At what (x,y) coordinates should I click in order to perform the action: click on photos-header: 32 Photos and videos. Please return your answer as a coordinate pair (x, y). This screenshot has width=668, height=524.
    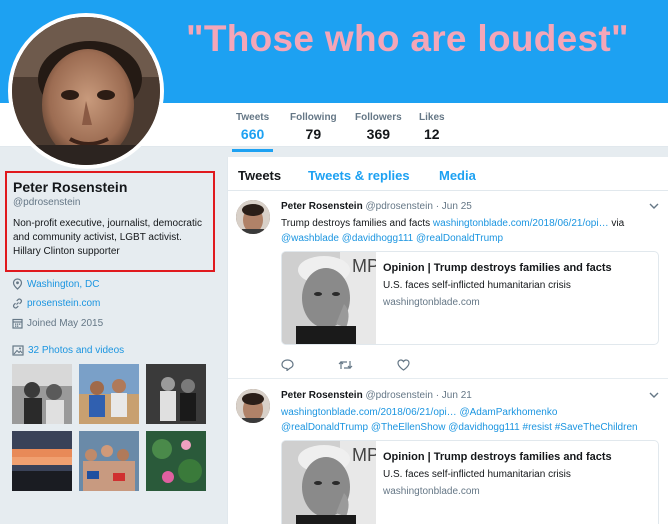
    Looking at the image, I should click on (68, 350).